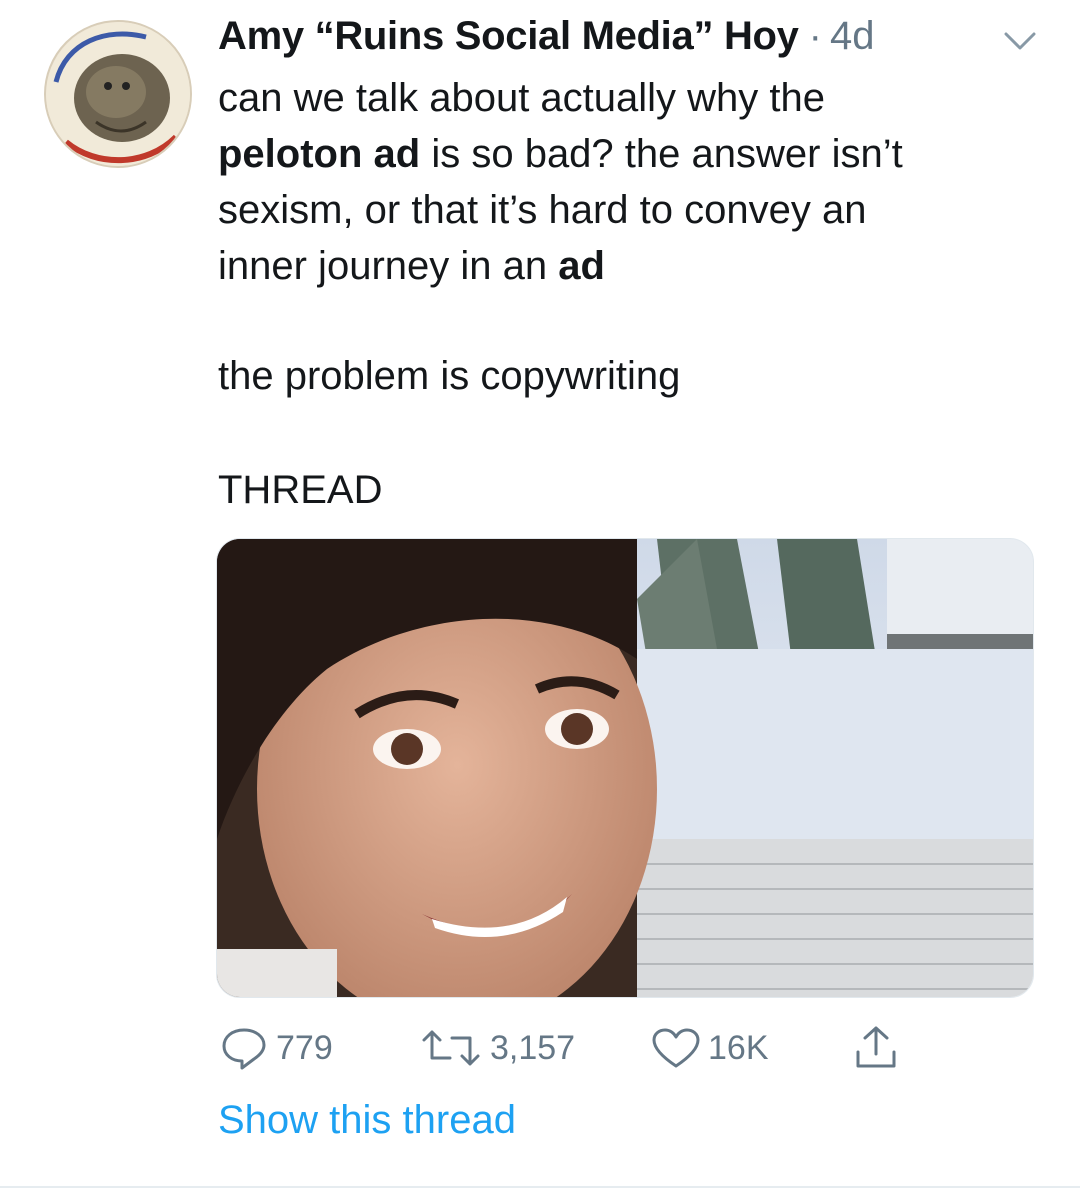 This screenshot has width=1080, height=1192. Describe the element at coordinates (876, 1047) in the screenshot. I see `share-icon` at that location.